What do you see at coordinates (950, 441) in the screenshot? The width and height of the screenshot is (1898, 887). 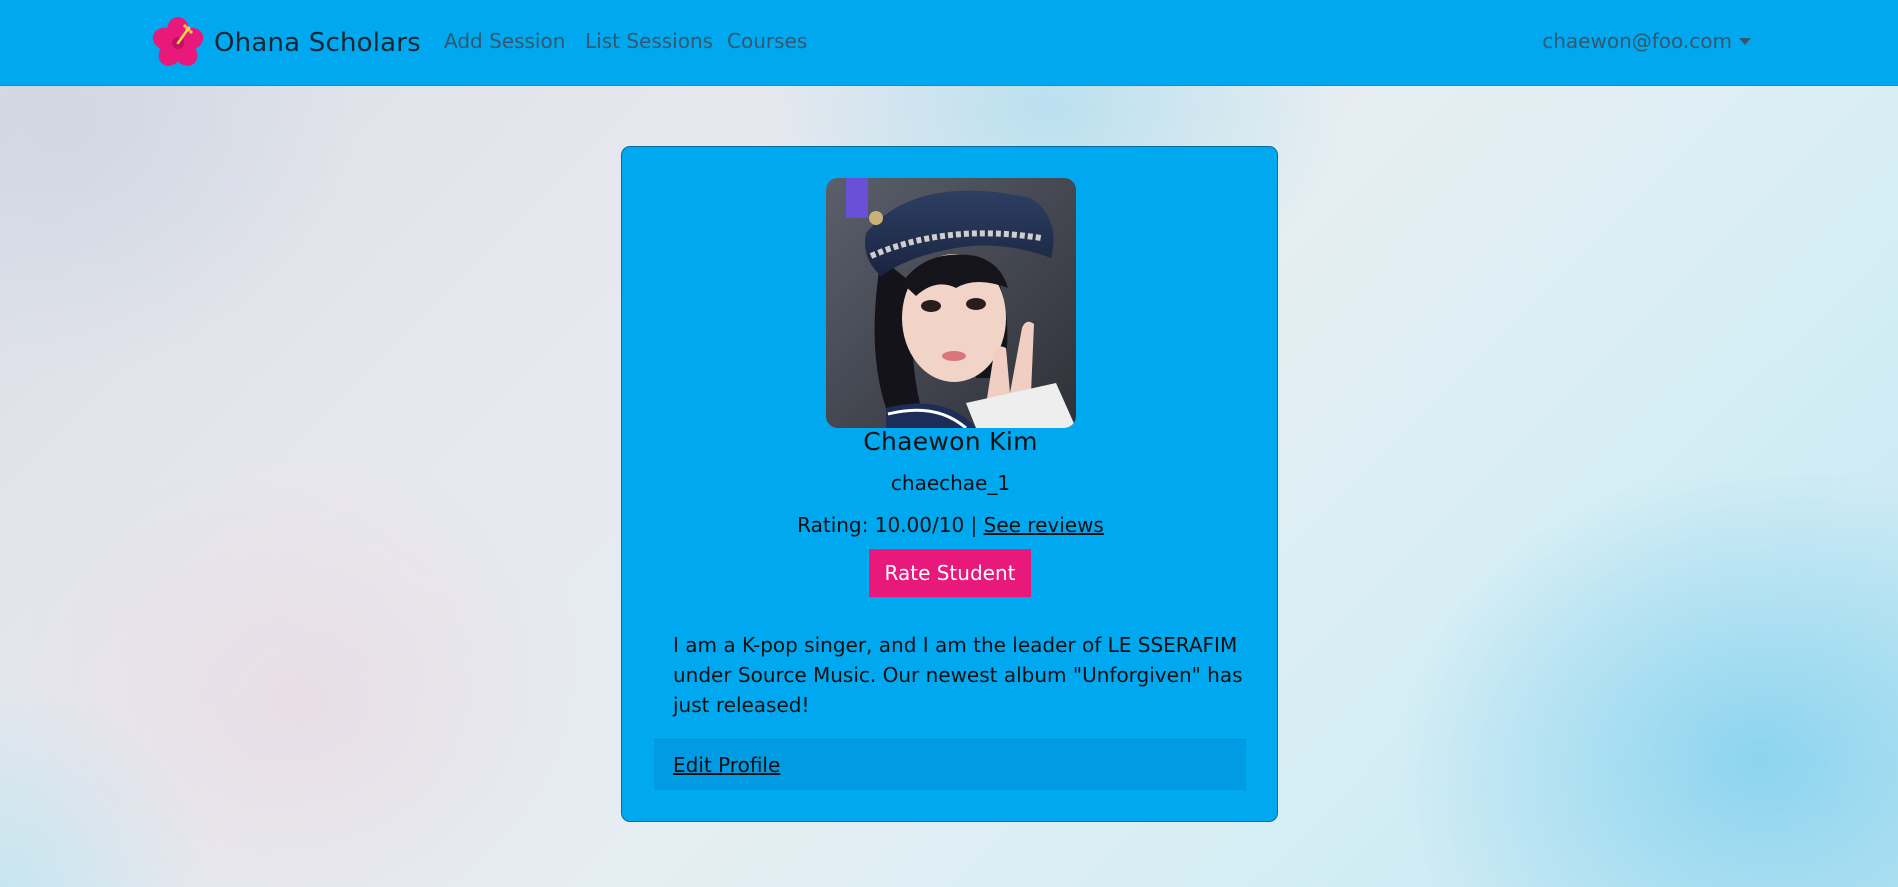 I see `profile-name: Chaewon Kim` at bounding box center [950, 441].